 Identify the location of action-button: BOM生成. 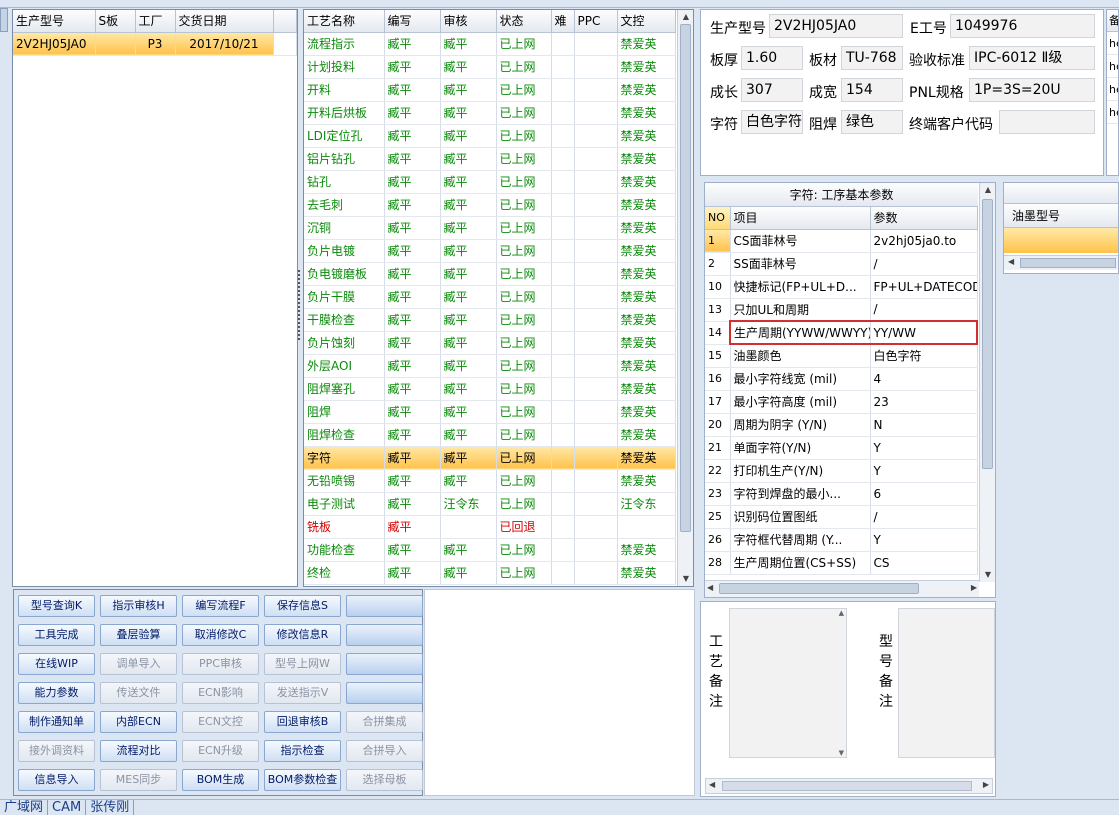
(220, 780).